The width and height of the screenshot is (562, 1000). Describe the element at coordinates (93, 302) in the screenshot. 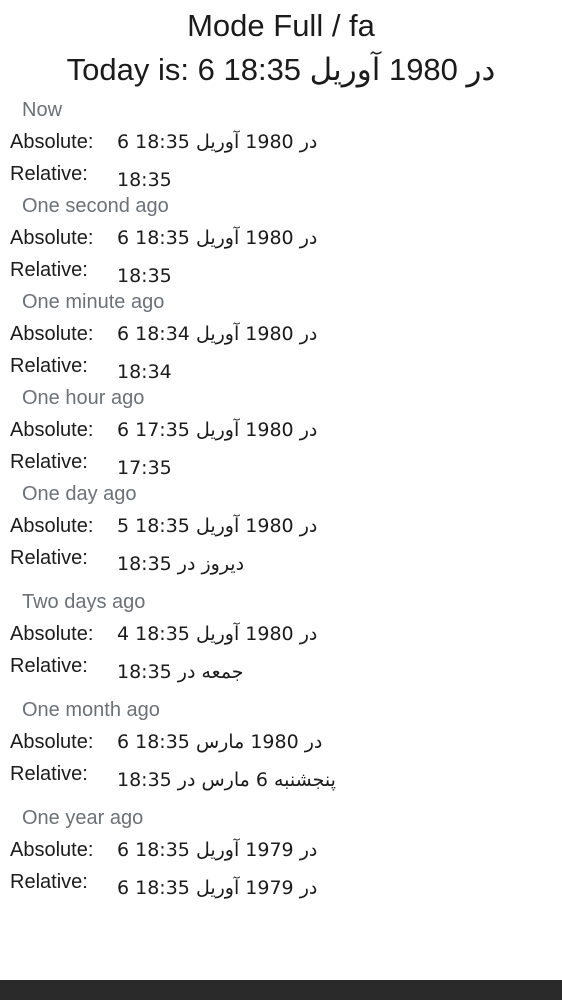

I see `section-title: One minute ago` at that location.